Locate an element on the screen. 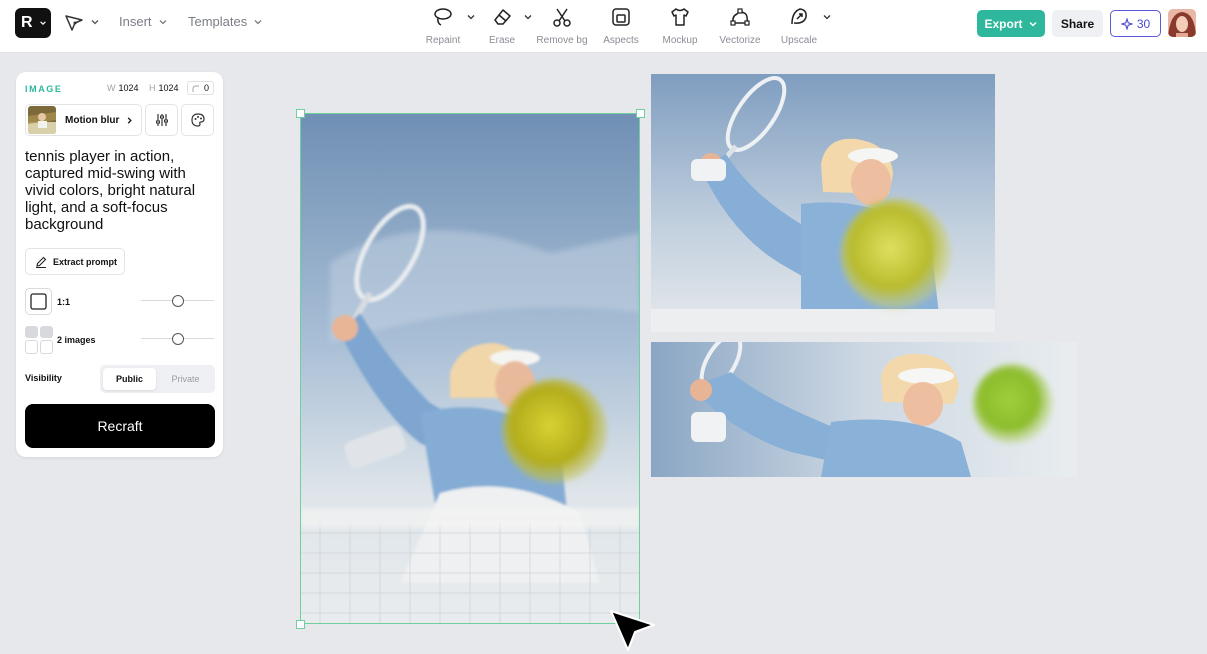 The height and width of the screenshot is (654, 1207). height-key: H is located at coordinates (152, 88).